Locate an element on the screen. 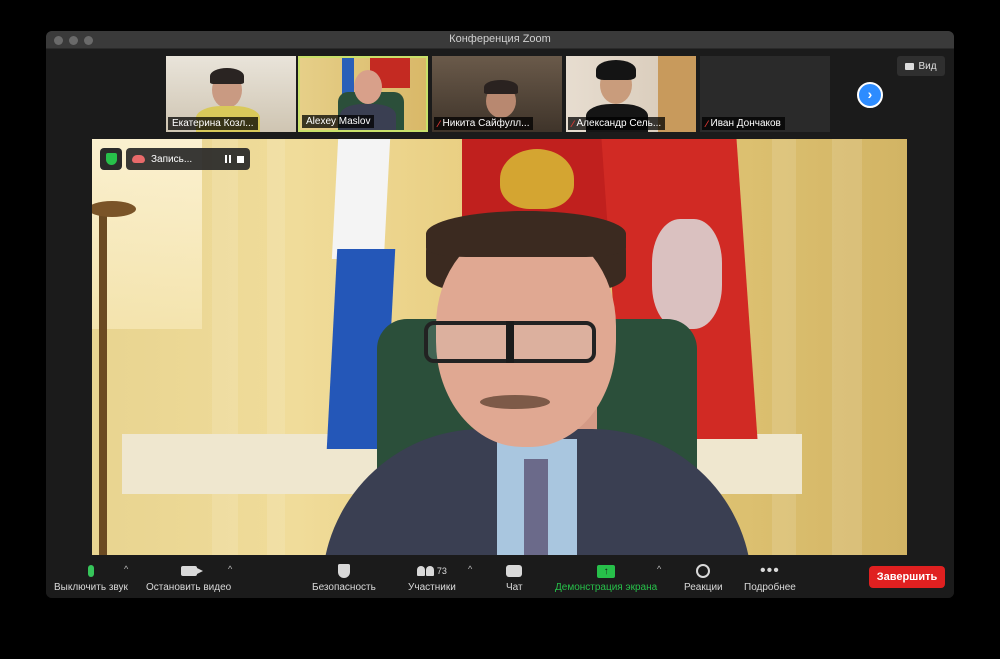 This screenshot has height=659, width=1000. participants-count: 73 is located at coordinates (441, 571).